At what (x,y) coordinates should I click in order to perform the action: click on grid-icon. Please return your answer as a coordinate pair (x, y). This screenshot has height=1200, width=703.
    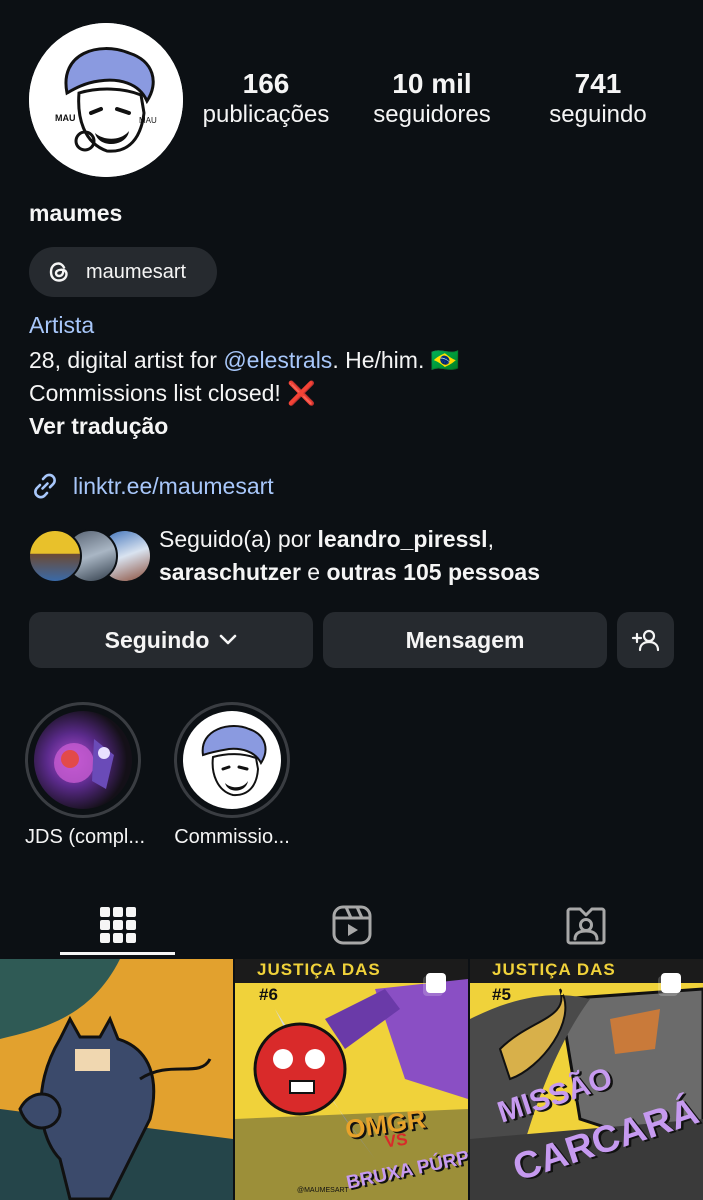
    Looking at the image, I should click on (117, 925).